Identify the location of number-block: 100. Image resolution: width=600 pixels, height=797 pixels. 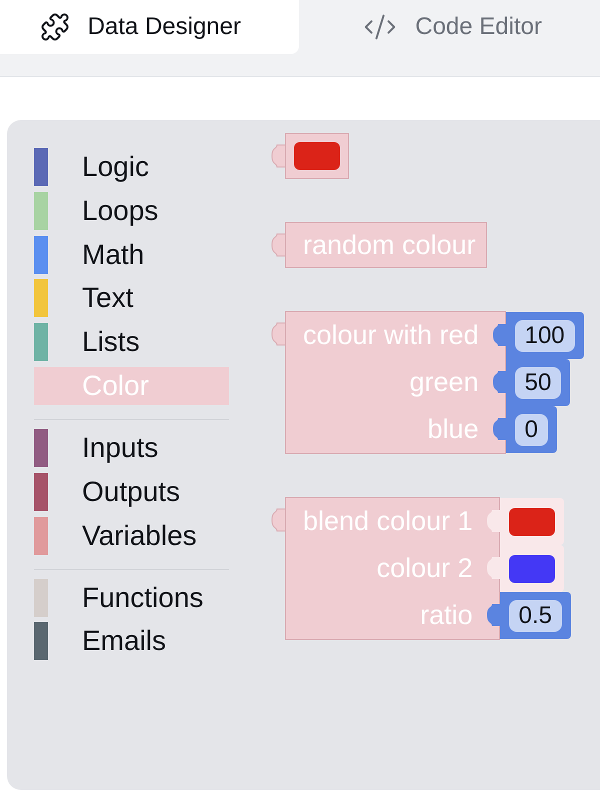
(545, 335).